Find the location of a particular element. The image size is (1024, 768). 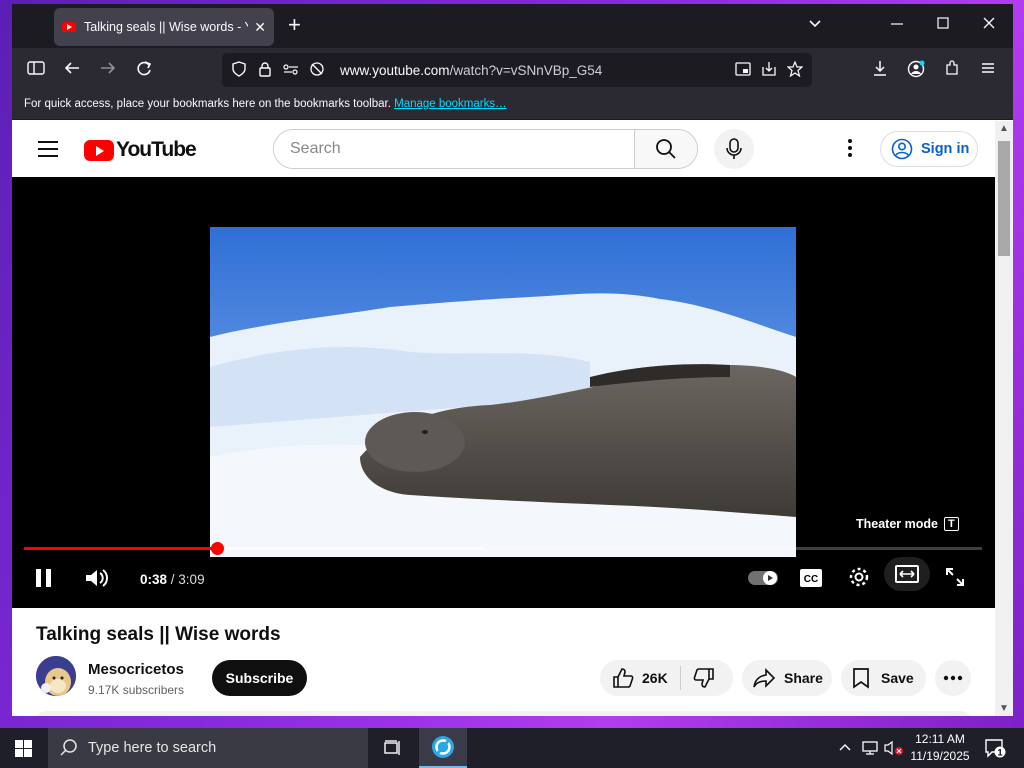

duration: 3:09 is located at coordinates (191, 579).